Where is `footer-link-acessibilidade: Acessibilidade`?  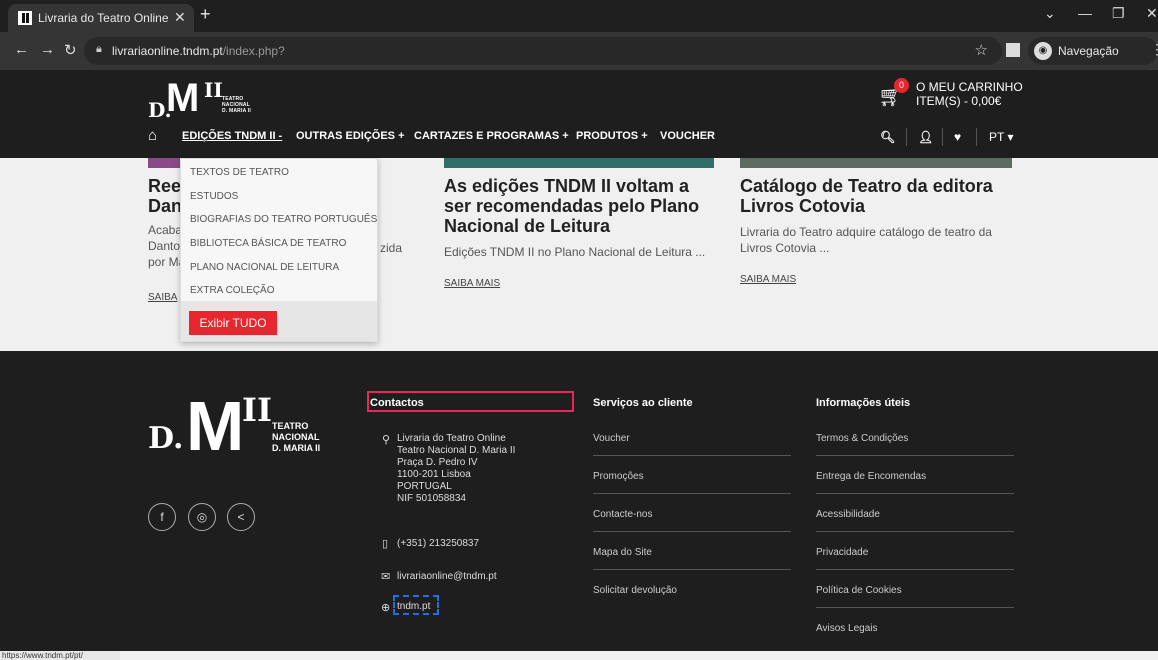 footer-link-acessibilidade: Acessibilidade is located at coordinates (848, 514).